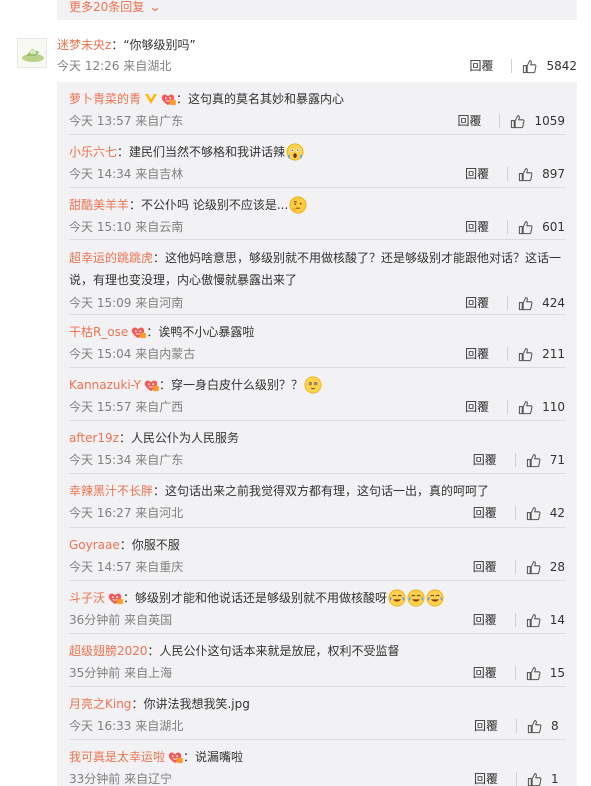 The image size is (591, 786). I want to click on main-comment-actions: 回覆 5842, so click(523, 66).